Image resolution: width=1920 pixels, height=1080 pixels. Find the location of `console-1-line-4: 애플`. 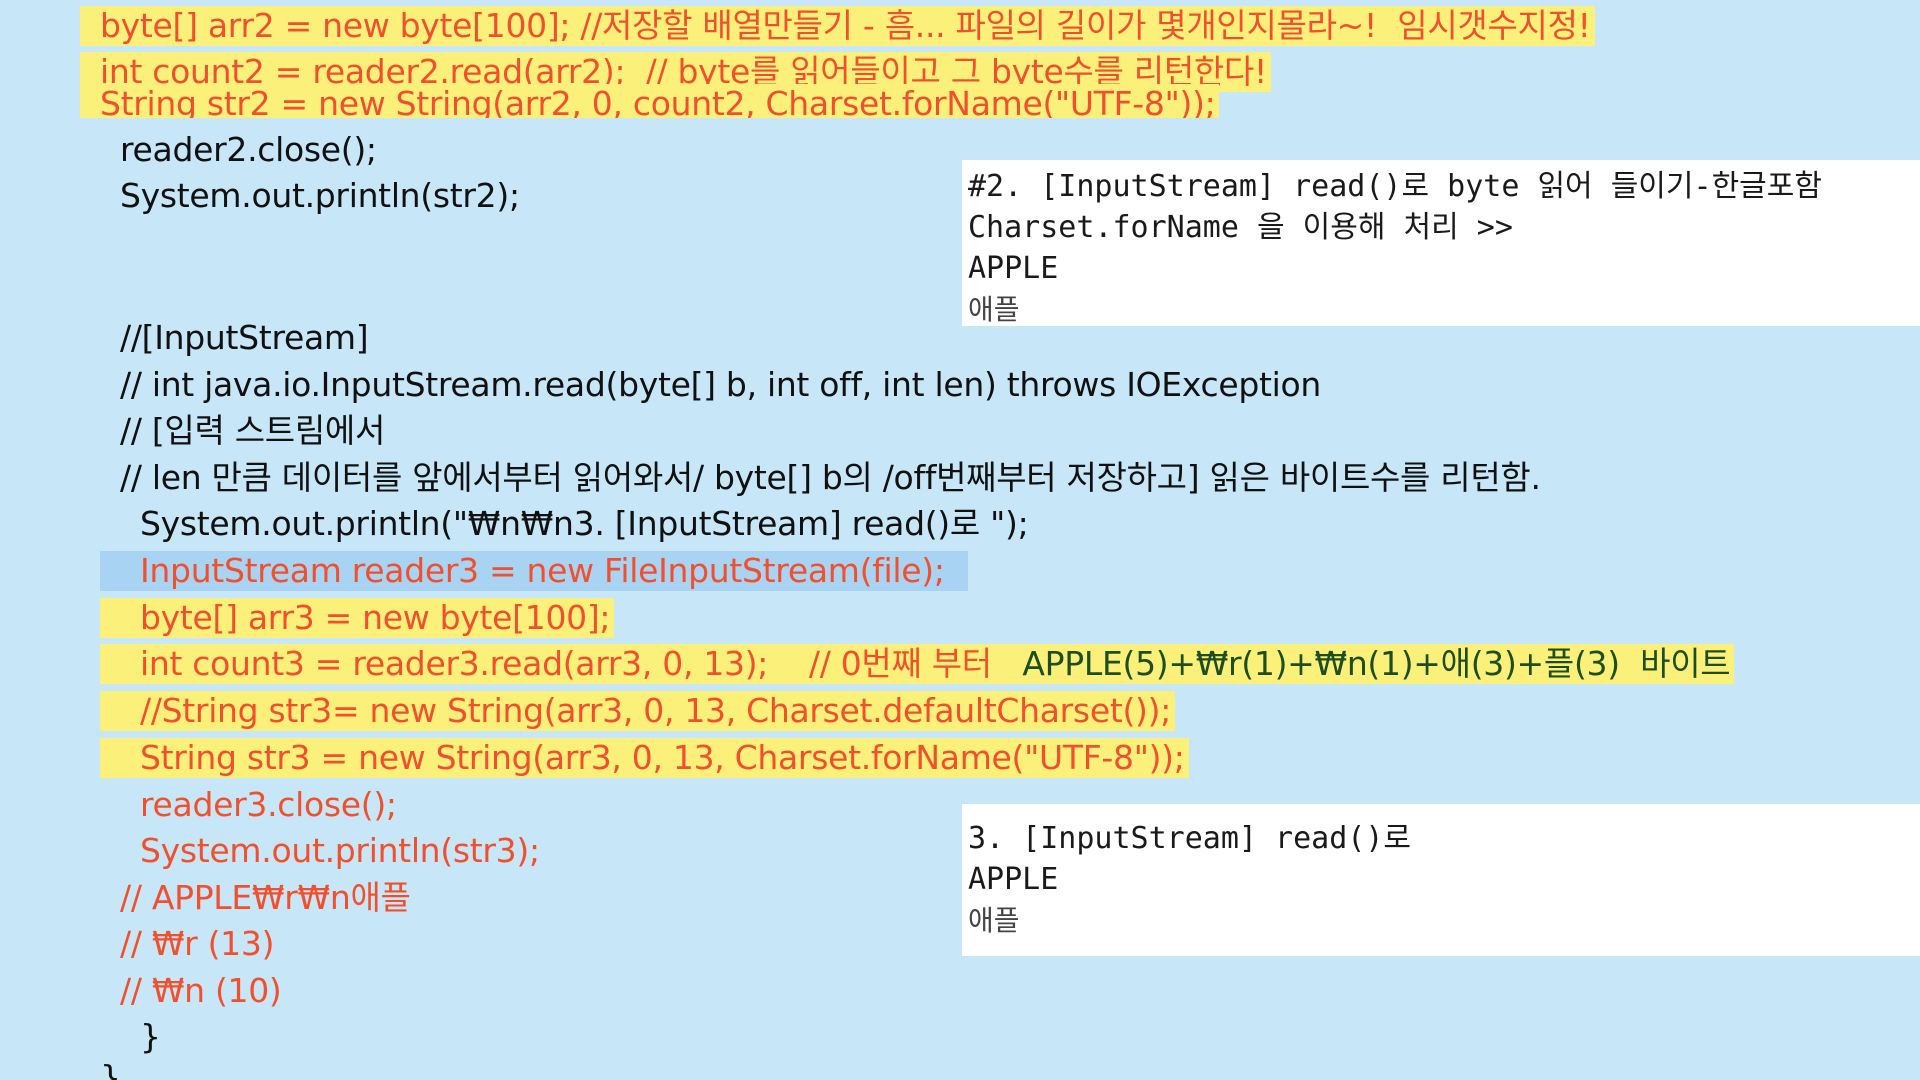

console-1-line-4: 애플 is located at coordinates (994, 309).